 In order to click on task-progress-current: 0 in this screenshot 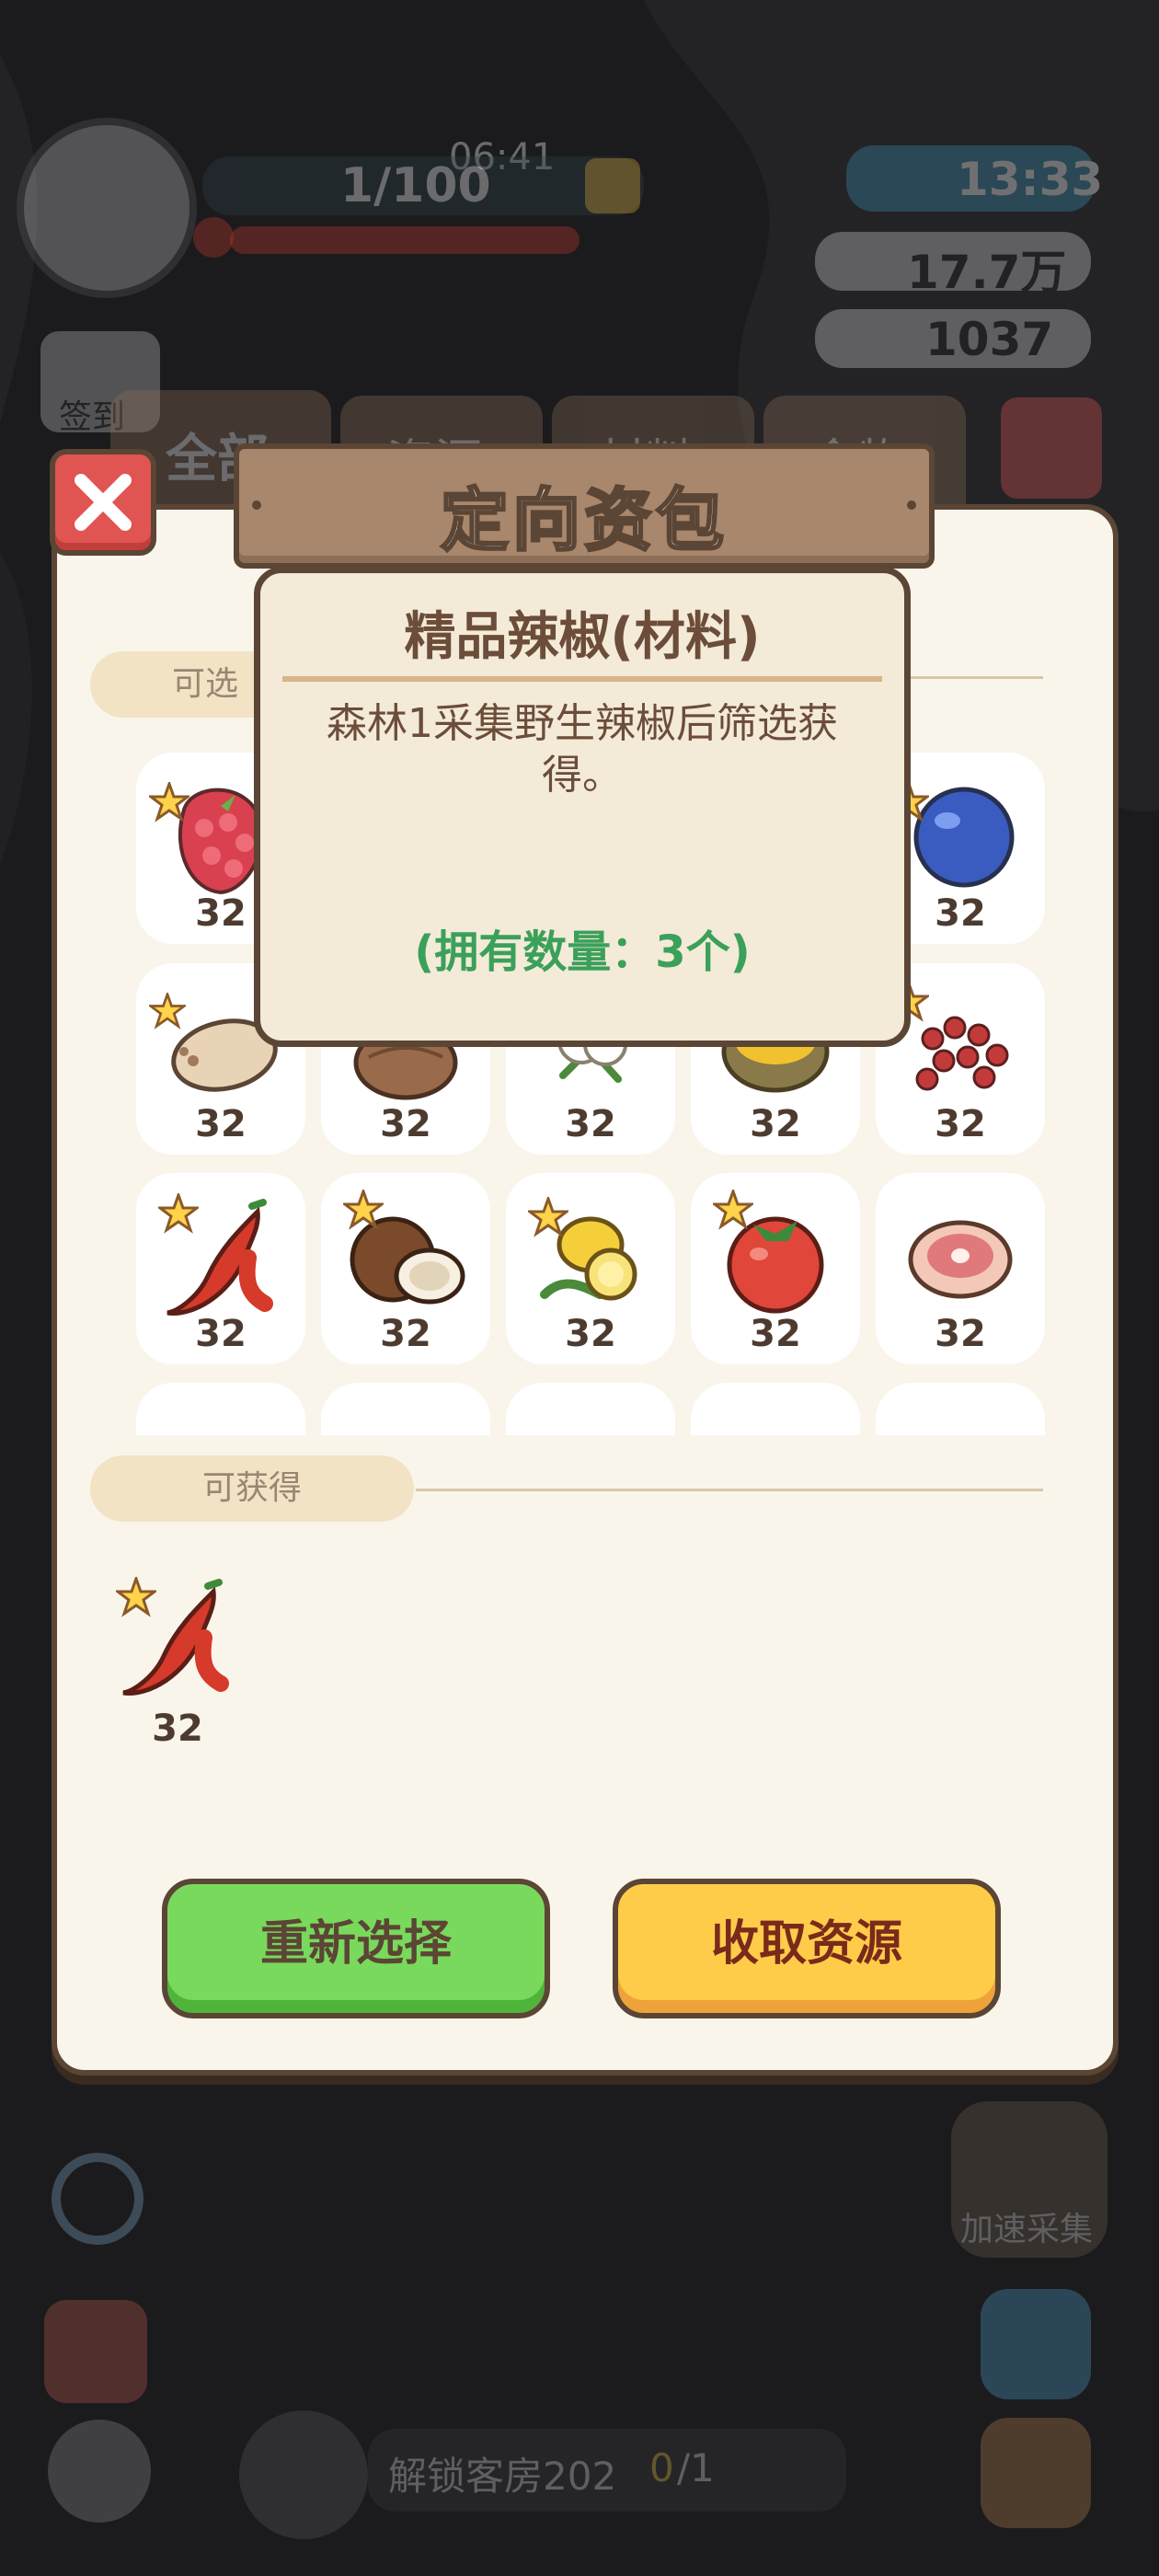, I will do `click(661, 2467)`.